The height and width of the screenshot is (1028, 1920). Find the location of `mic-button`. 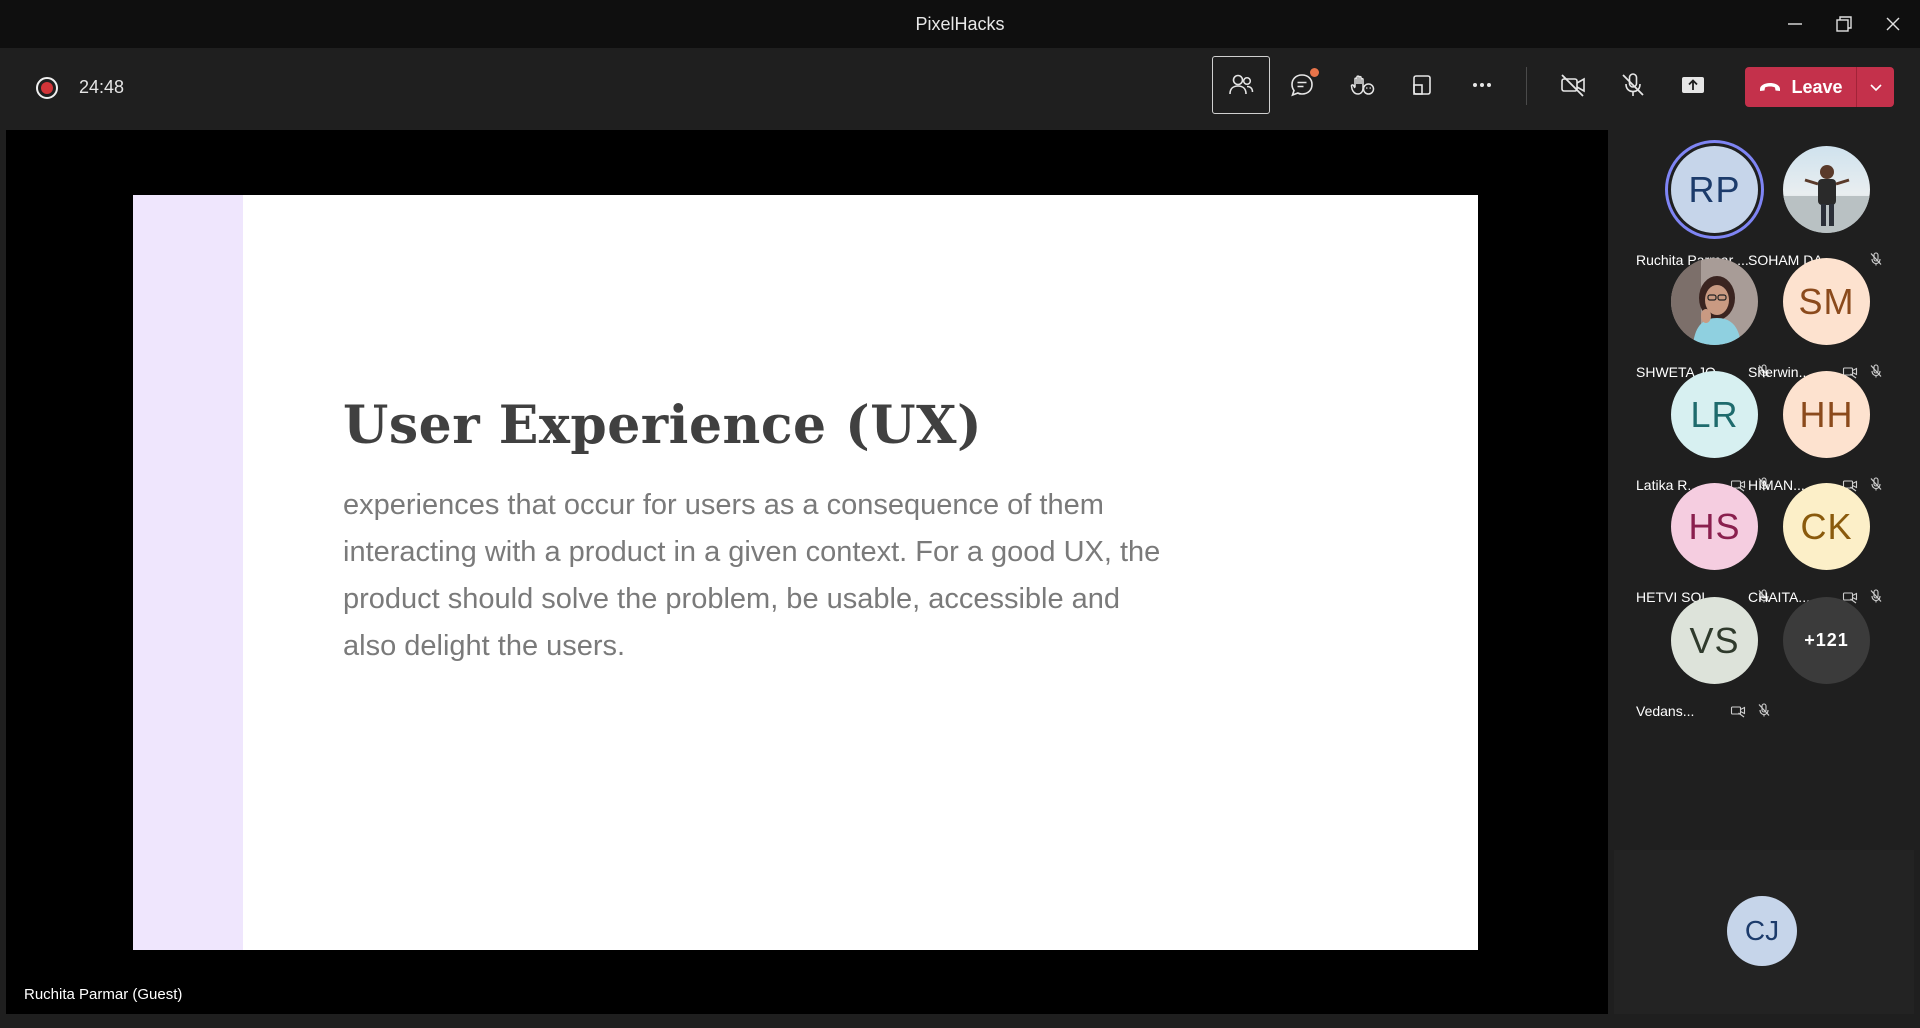

mic-button is located at coordinates (1633, 85).